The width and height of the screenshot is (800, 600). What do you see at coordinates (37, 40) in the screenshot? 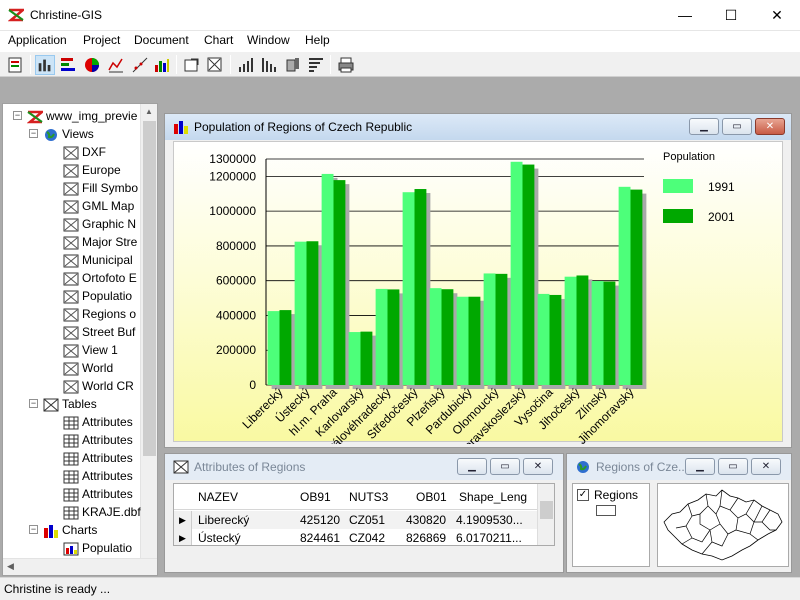
I see `menu-application: Application` at bounding box center [37, 40].